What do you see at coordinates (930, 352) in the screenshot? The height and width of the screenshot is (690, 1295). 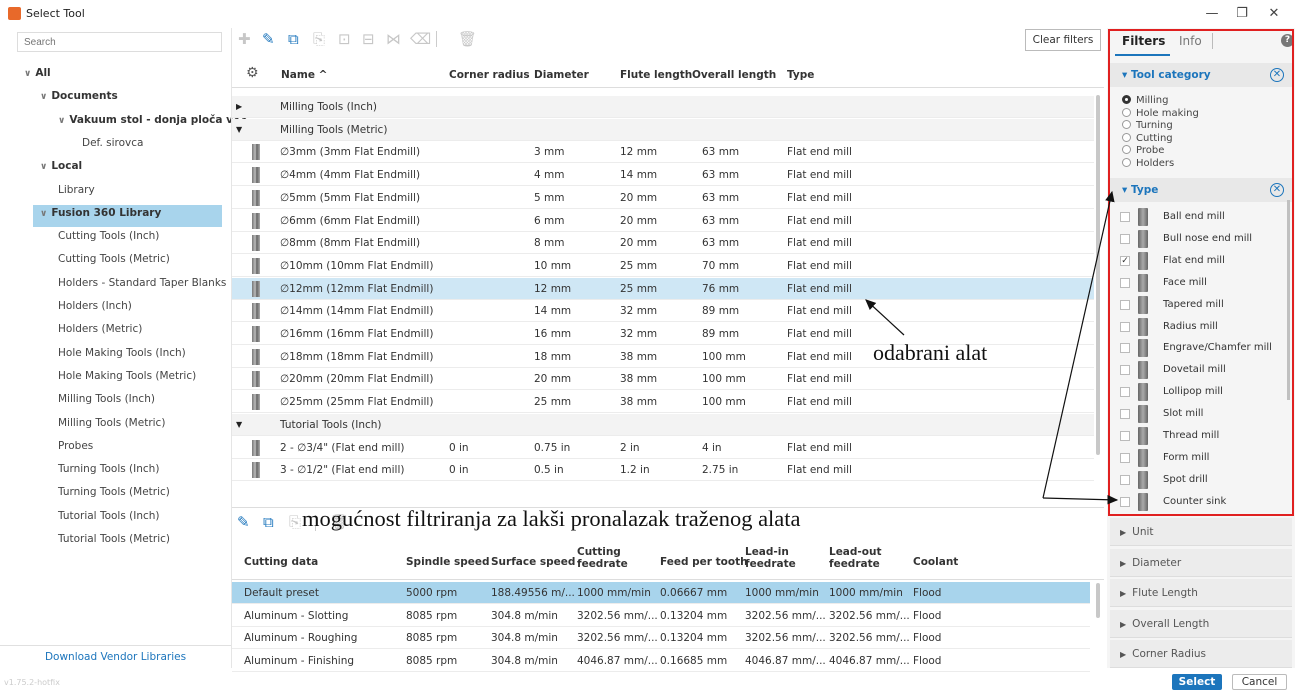 I see `annotation-selected-tool: odabrani alat` at bounding box center [930, 352].